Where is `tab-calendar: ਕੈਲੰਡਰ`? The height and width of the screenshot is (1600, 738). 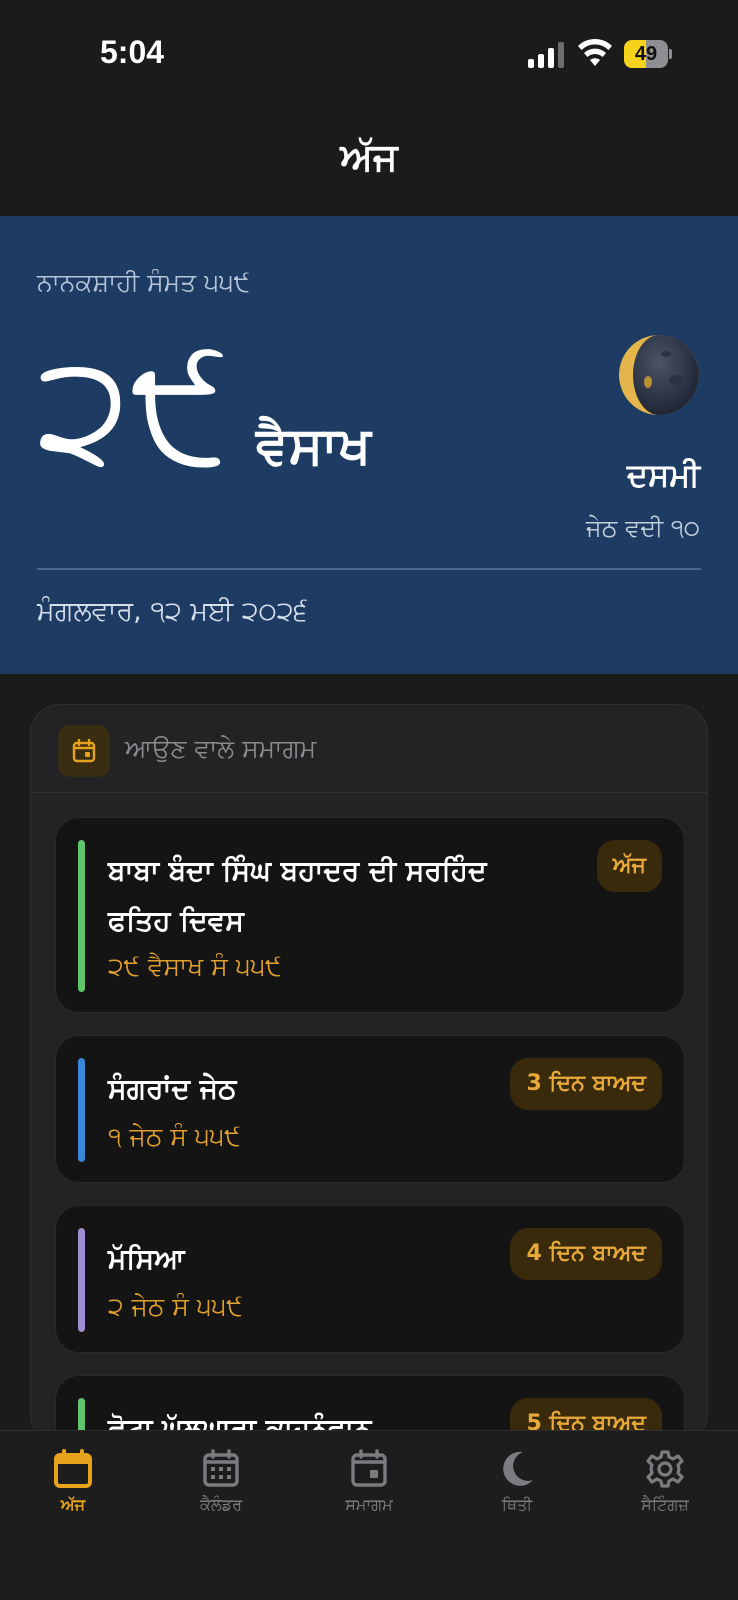 tab-calendar: ਕੈਲੰਡਰ is located at coordinates (221, 1482).